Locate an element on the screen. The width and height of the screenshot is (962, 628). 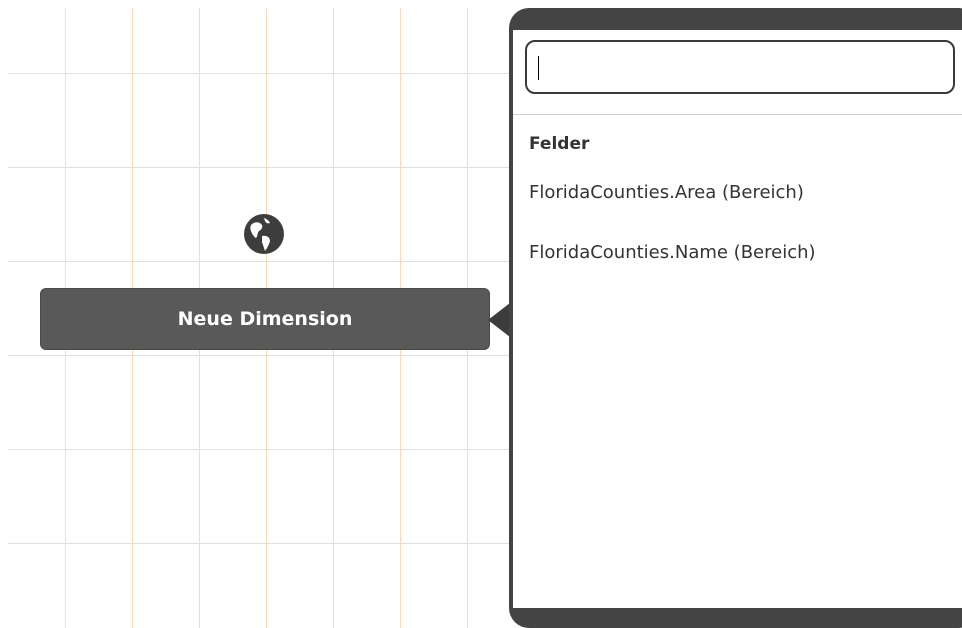
text-cursor is located at coordinates (538, 68).